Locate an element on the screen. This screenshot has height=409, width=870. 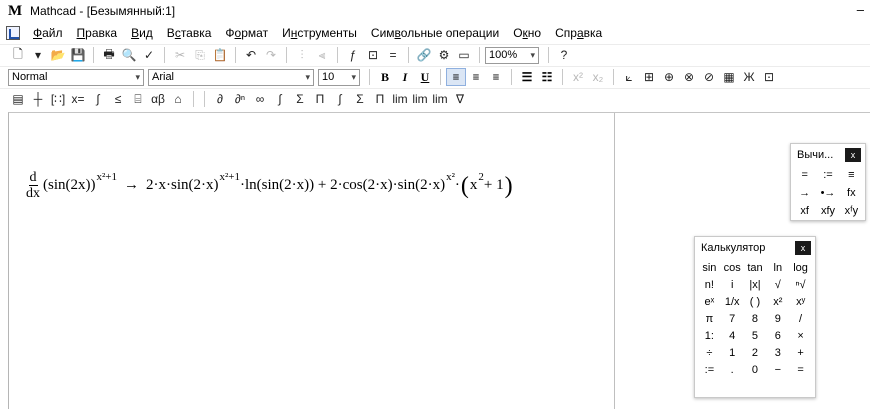
calculator-button: sin is located at coordinates (709, 267).